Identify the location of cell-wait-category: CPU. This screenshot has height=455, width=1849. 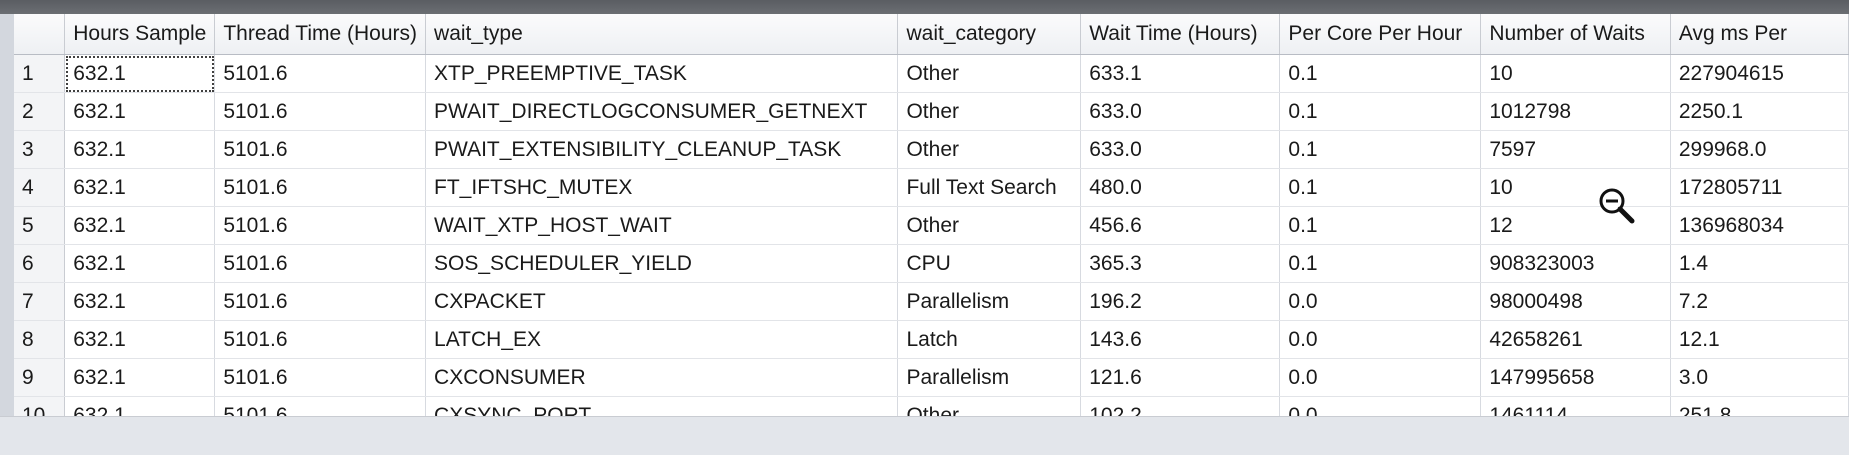
(989, 263).